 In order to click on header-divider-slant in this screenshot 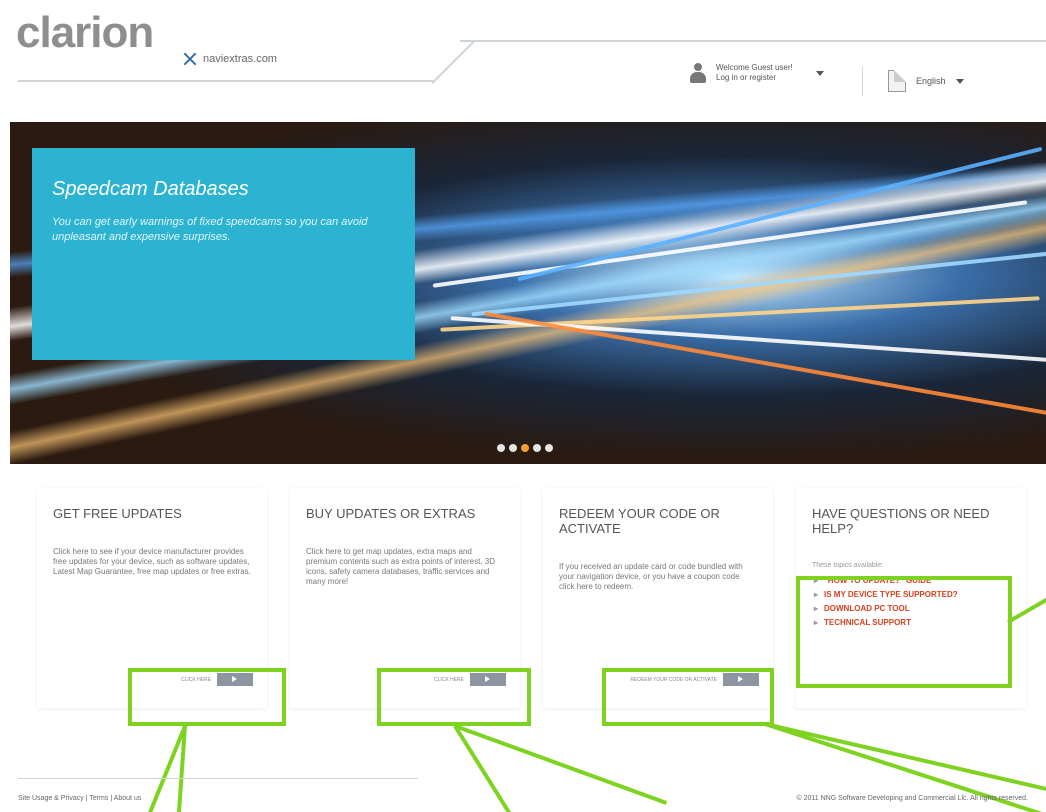, I will do `click(453, 62)`.